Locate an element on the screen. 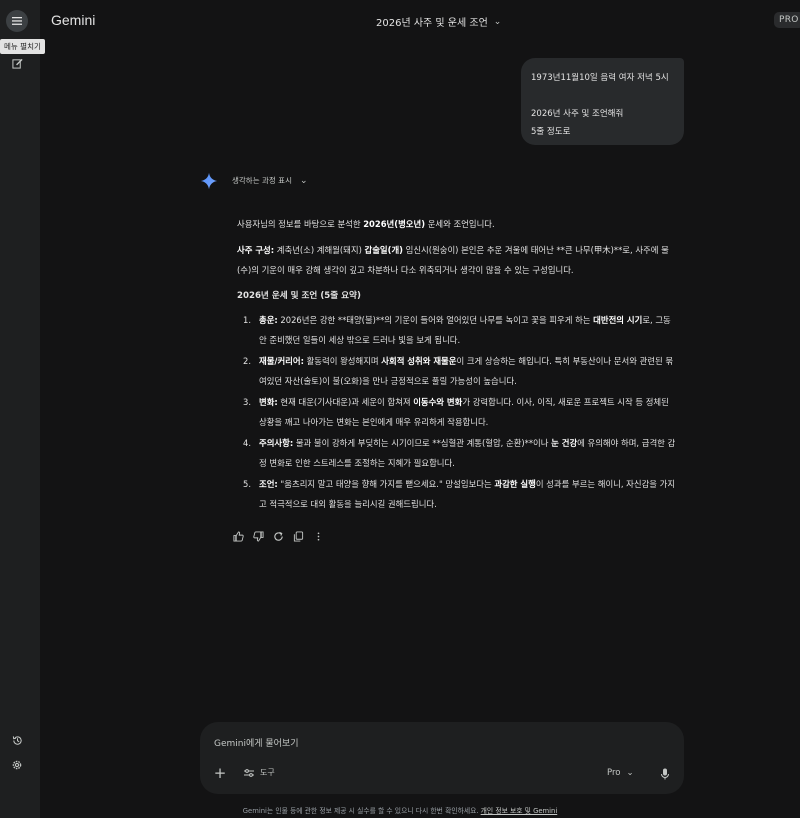 This screenshot has height=818, width=800. menu-tooltip: 메뉴 펼치기 is located at coordinates (22, 46).